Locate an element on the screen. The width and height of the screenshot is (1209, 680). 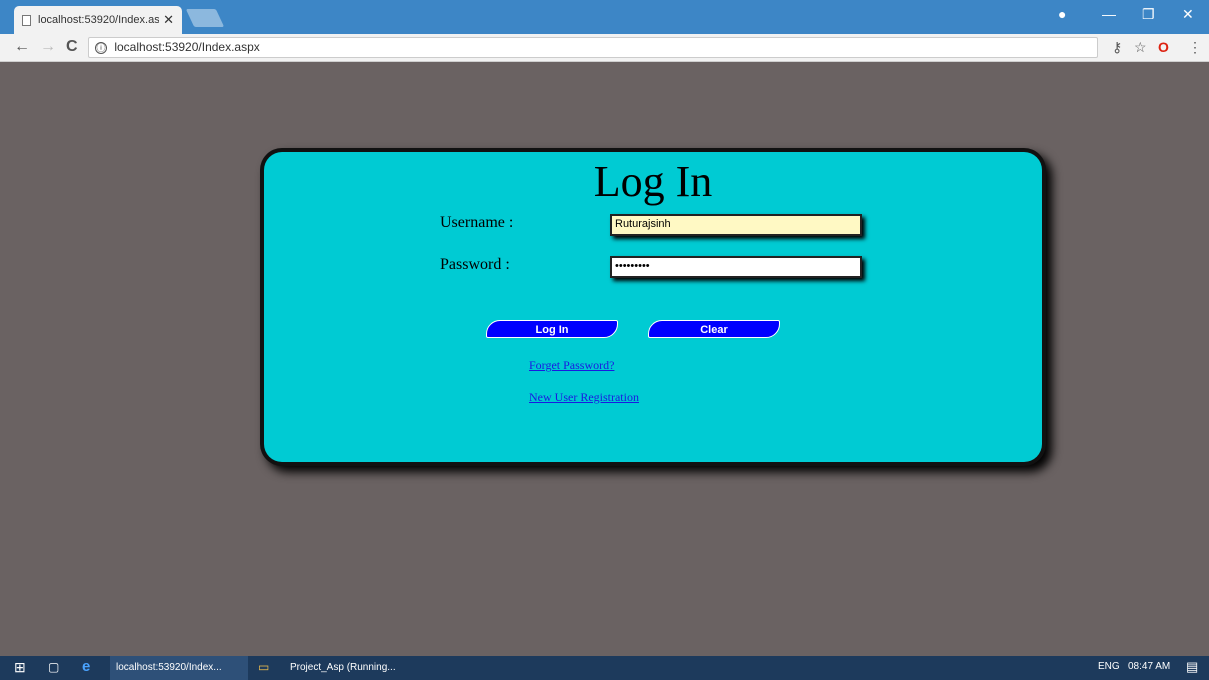
forgot-password-link: Forget Password? is located at coordinates (571, 365).